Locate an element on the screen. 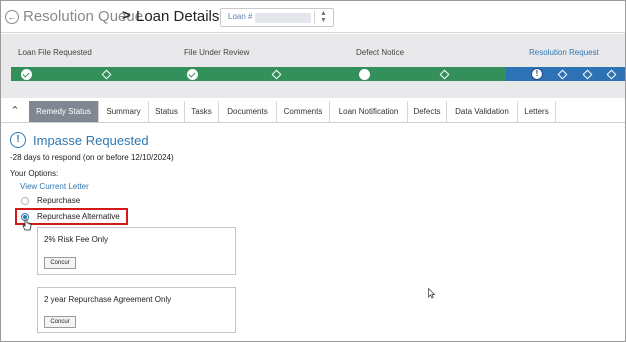 The image size is (626, 342). progress-bar-complete is located at coordinates (258, 74).